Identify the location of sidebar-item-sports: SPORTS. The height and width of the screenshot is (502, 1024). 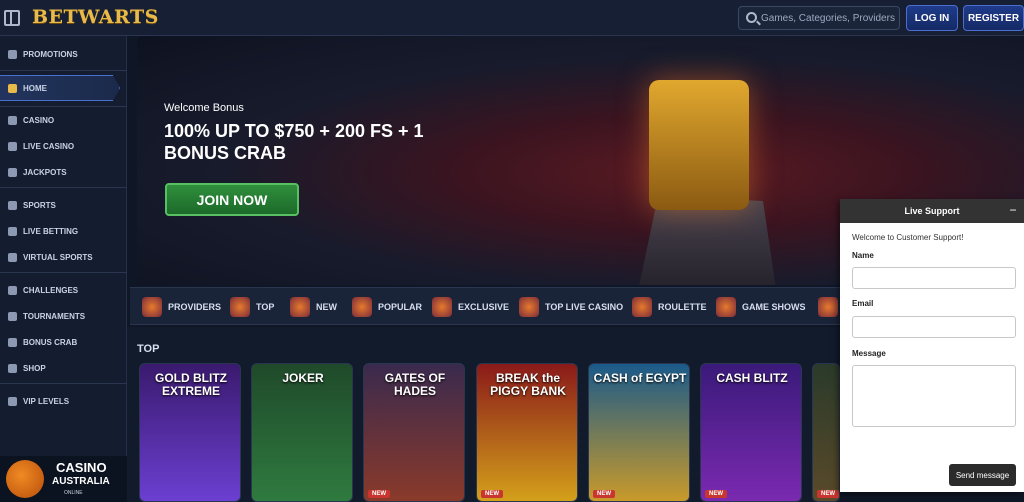
(63, 205).